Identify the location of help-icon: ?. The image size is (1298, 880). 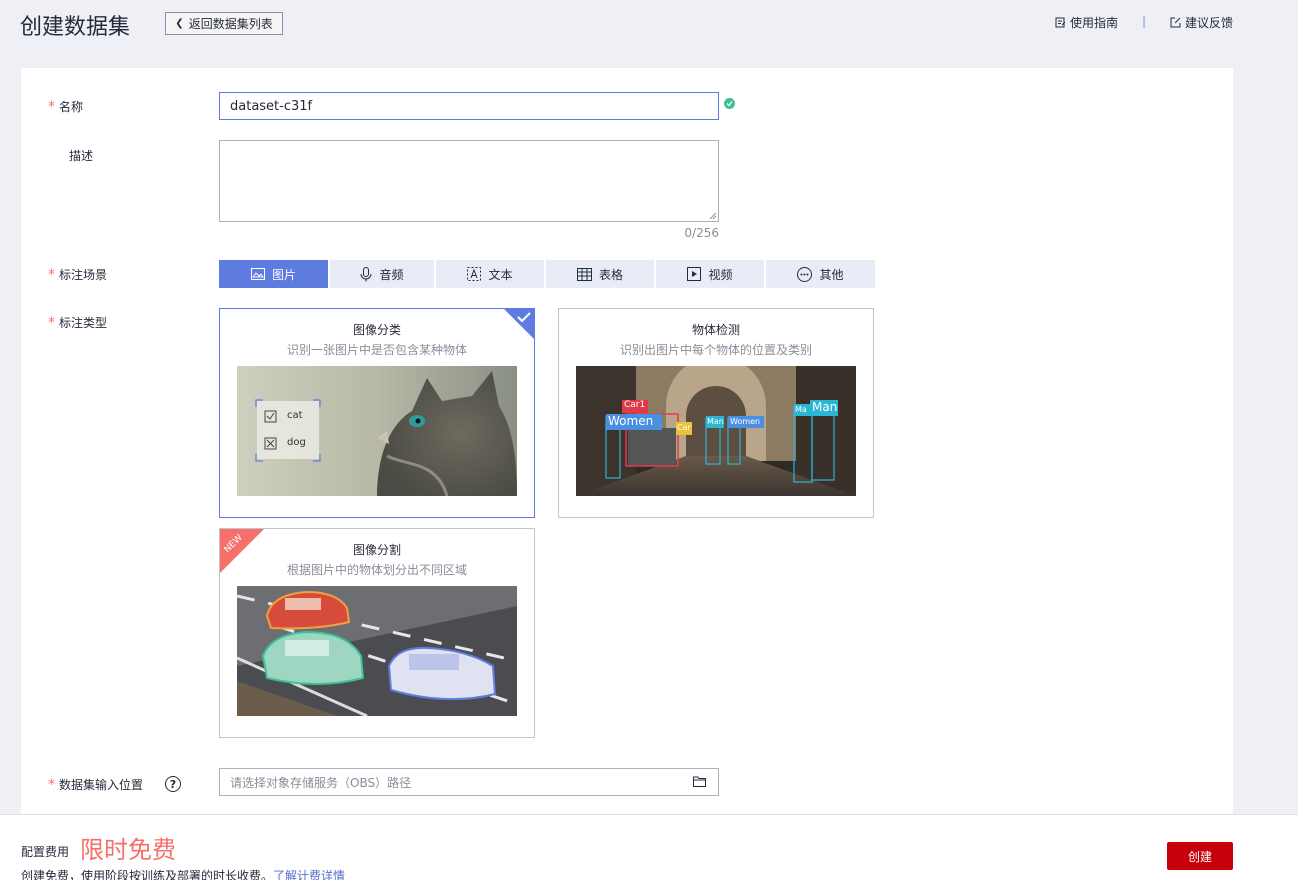
(173, 784).